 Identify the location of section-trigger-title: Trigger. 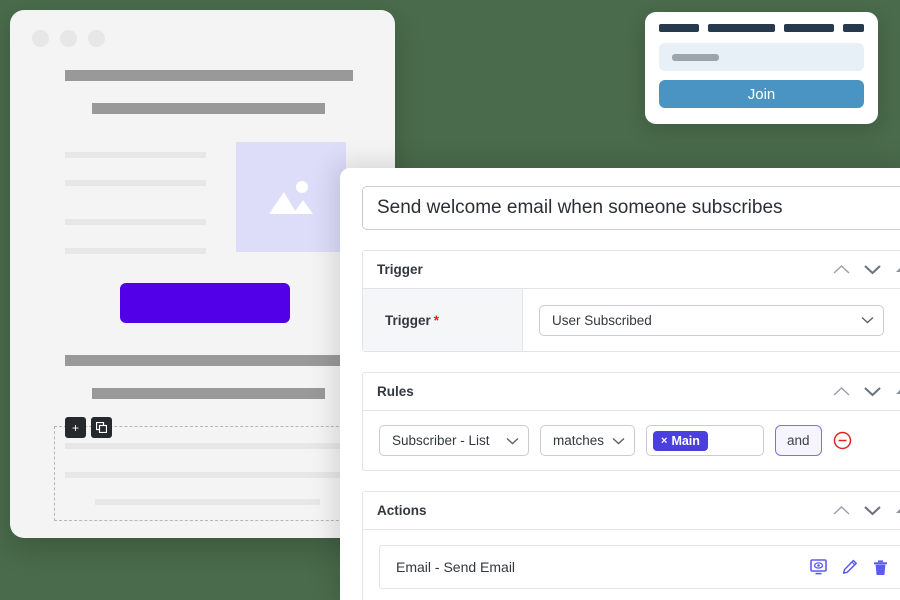
(400, 269).